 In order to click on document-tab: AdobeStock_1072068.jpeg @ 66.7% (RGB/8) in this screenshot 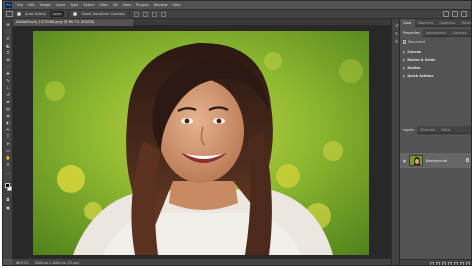, I will do `click(73, 22)`.